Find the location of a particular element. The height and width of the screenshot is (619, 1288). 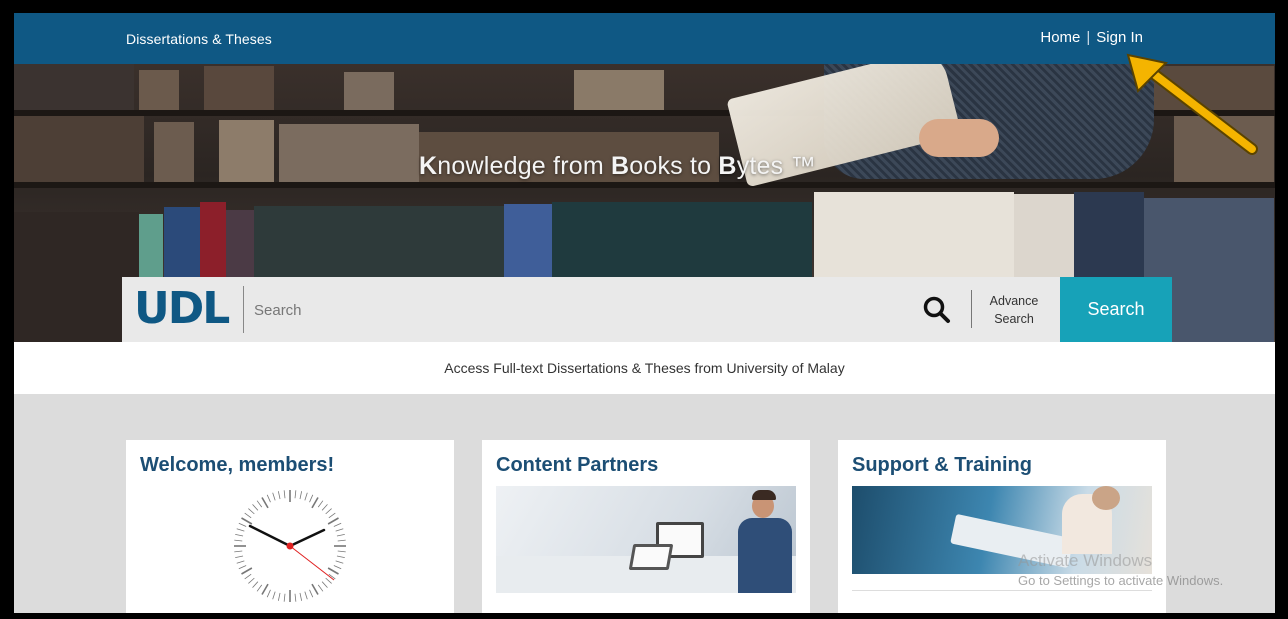

content-partners-image is located at coordinates (646, 539).